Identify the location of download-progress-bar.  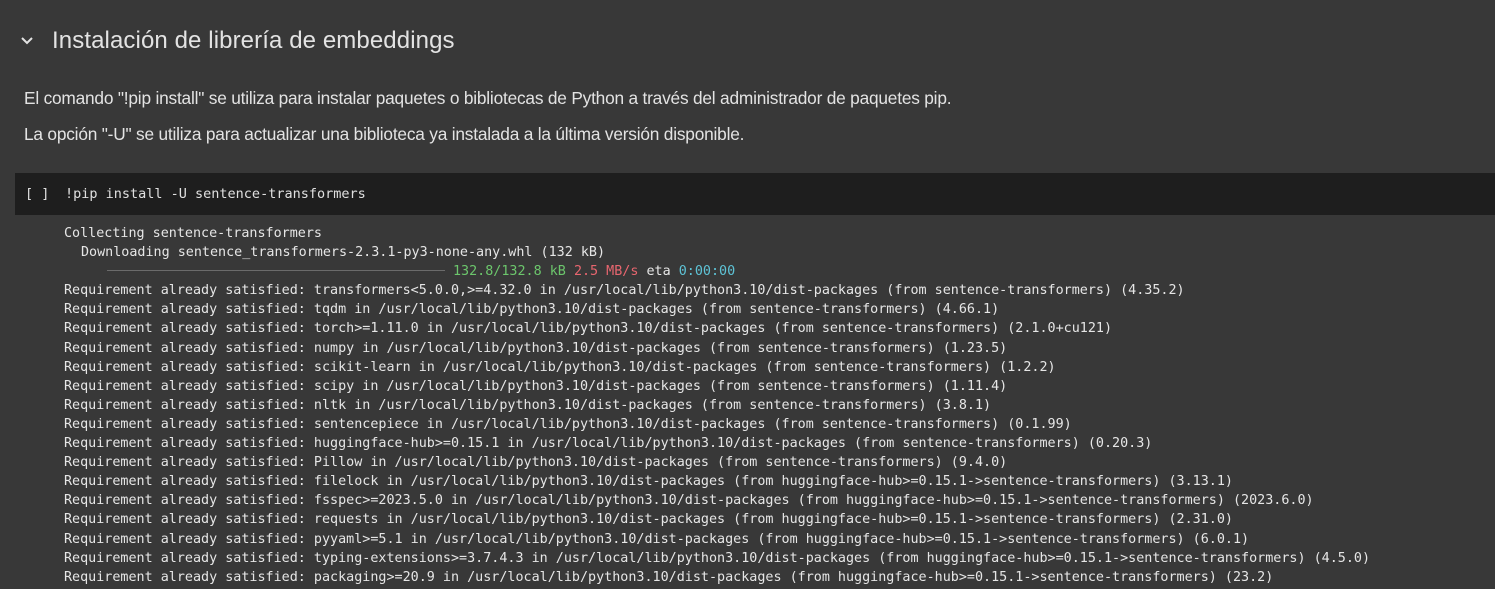
(276, 270).